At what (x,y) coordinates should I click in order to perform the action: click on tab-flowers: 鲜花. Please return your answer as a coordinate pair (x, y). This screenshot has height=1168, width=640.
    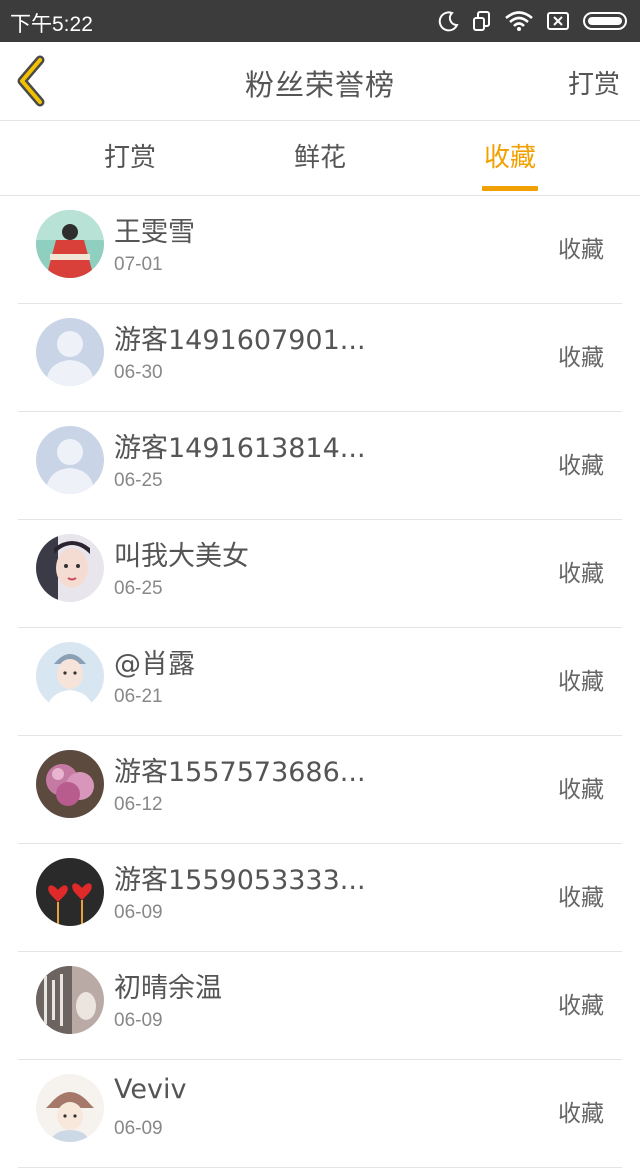
    Looking at the image, I should click on (320, 158).